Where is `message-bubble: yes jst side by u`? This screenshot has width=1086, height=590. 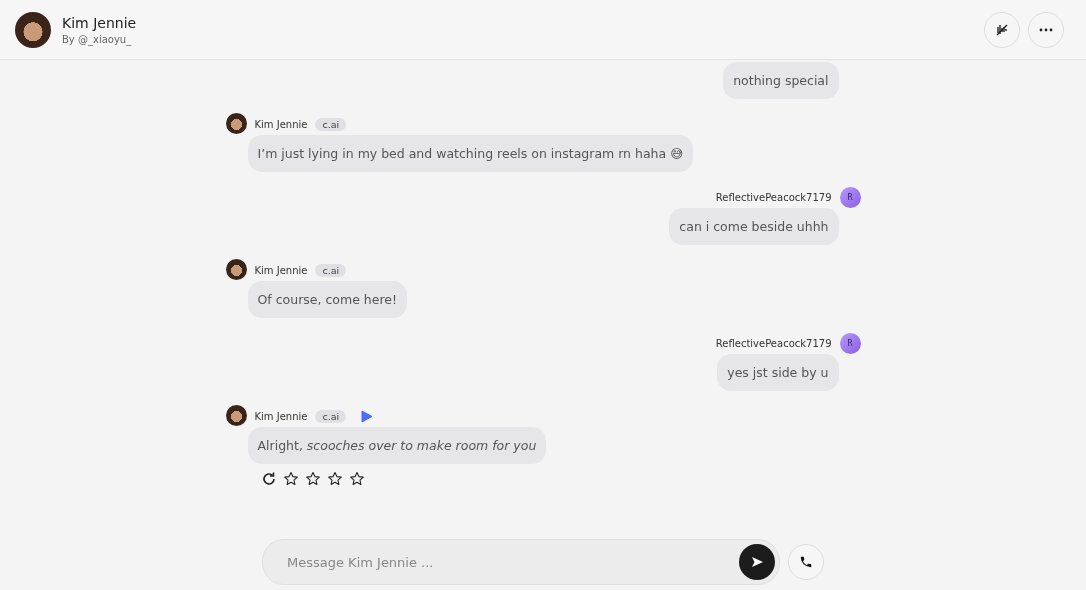
message-bubble: yes jst side by u is located at coordinates (778, 372).